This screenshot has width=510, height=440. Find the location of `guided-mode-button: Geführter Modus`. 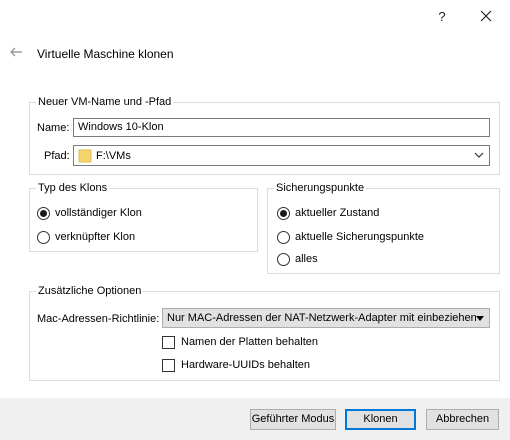

guided-mode-button: Geführter Modus is located at coordinates (293, 419).